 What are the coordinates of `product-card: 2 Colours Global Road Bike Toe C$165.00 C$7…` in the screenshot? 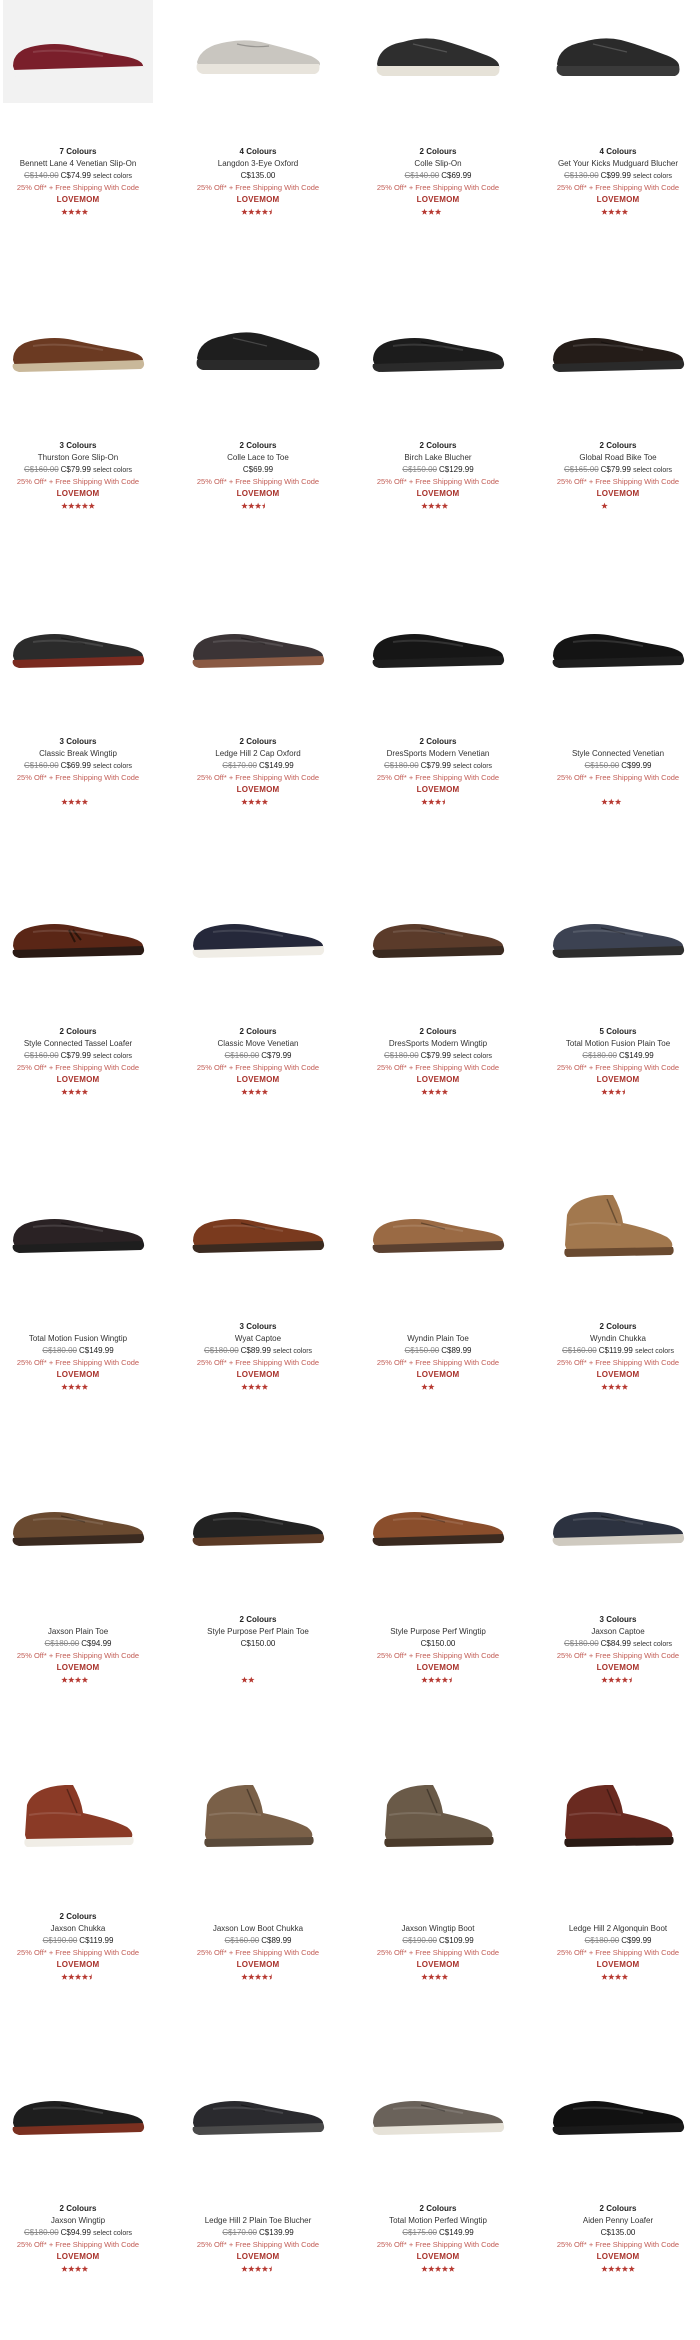 It's located at (621, 435).